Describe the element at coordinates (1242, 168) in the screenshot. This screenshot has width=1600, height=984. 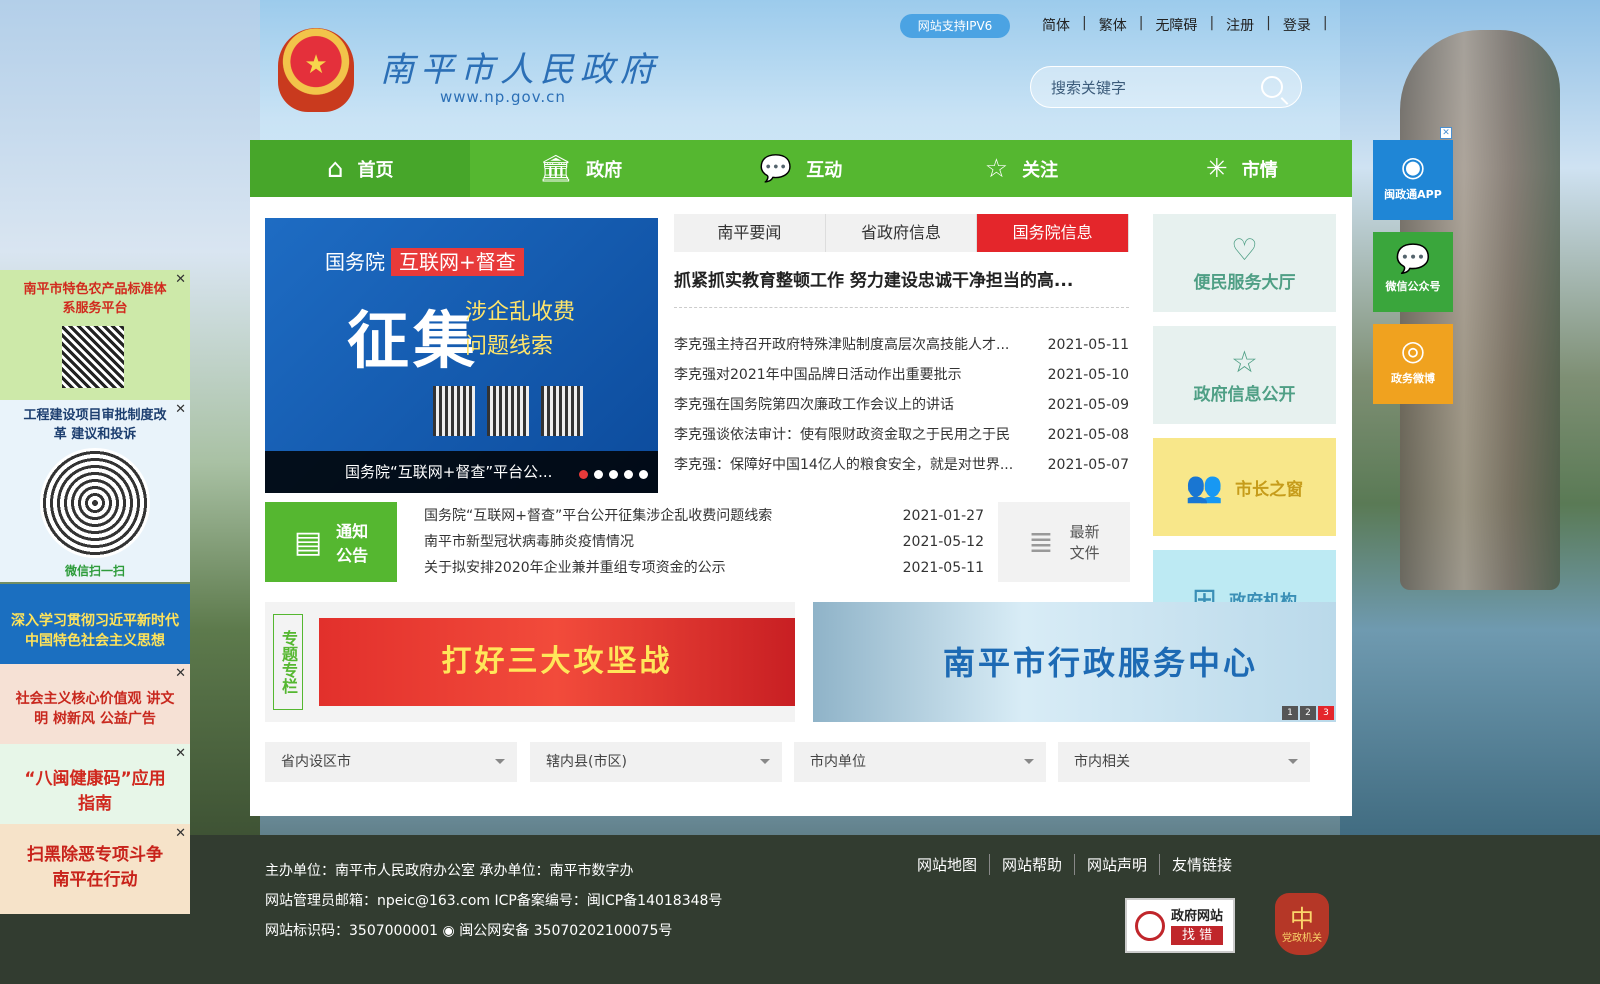
I see `nav-item-city-info: ✳ 市情` at that location.